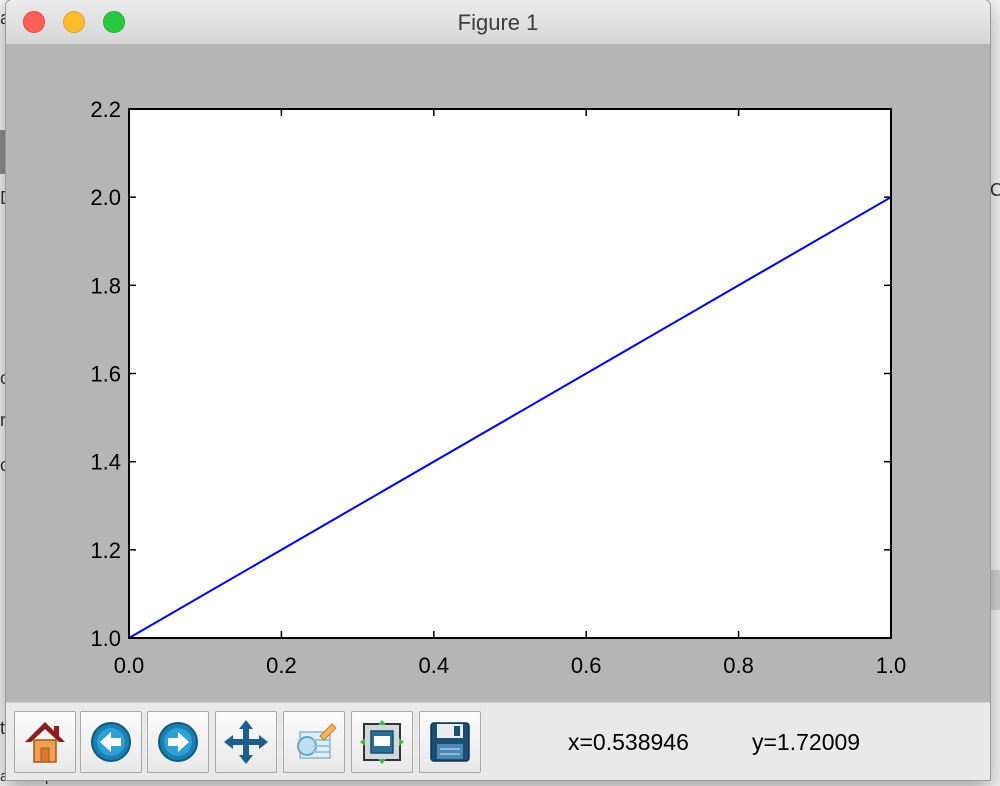 Image resolution: width=1000 pixels, height=786 pixels. I want to click on x-tick-label: 0.2, so click(281, 665).